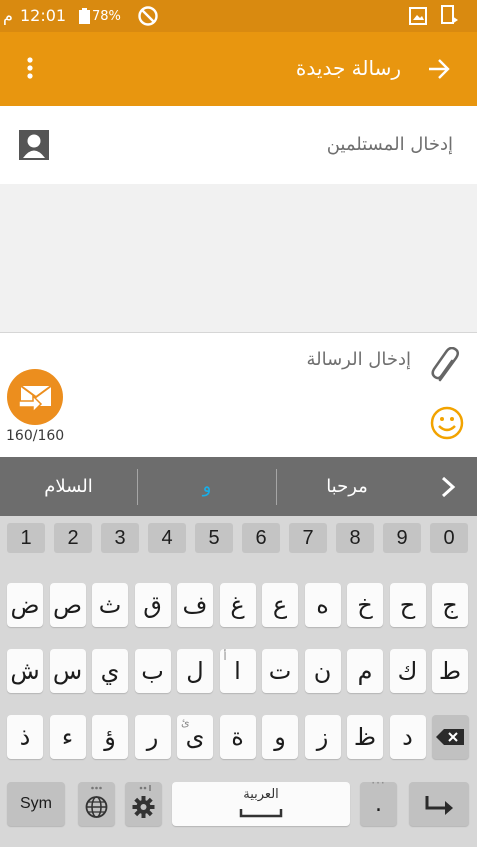 This screenshot has height=847, width=477. I want to click on number-key: 2, so click(73, 538).